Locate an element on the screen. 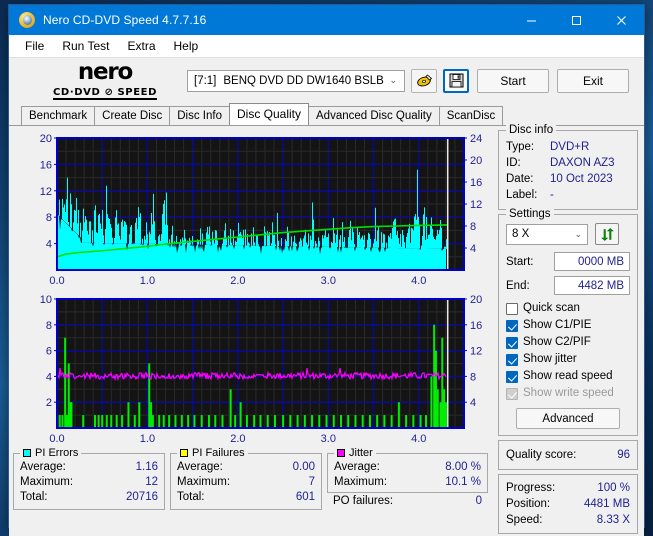  eject-disc-button is located at coordinates (424, 80).